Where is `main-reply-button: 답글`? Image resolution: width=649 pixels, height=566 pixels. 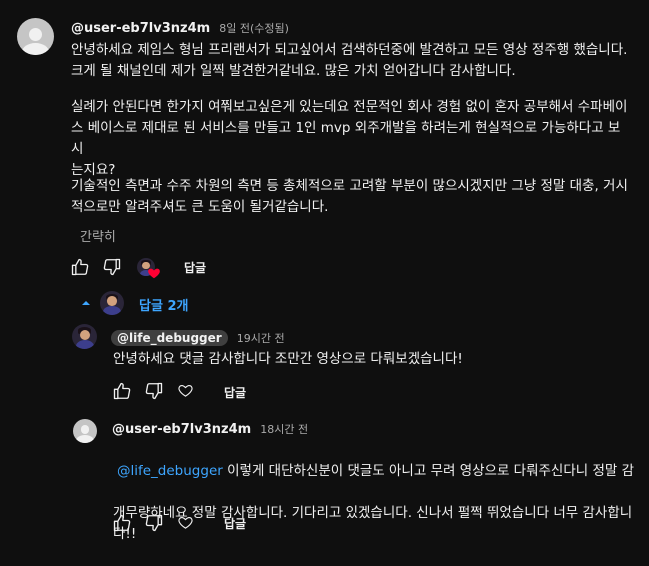 main-reply-button: 답글 is located at coordinates (195, 267).